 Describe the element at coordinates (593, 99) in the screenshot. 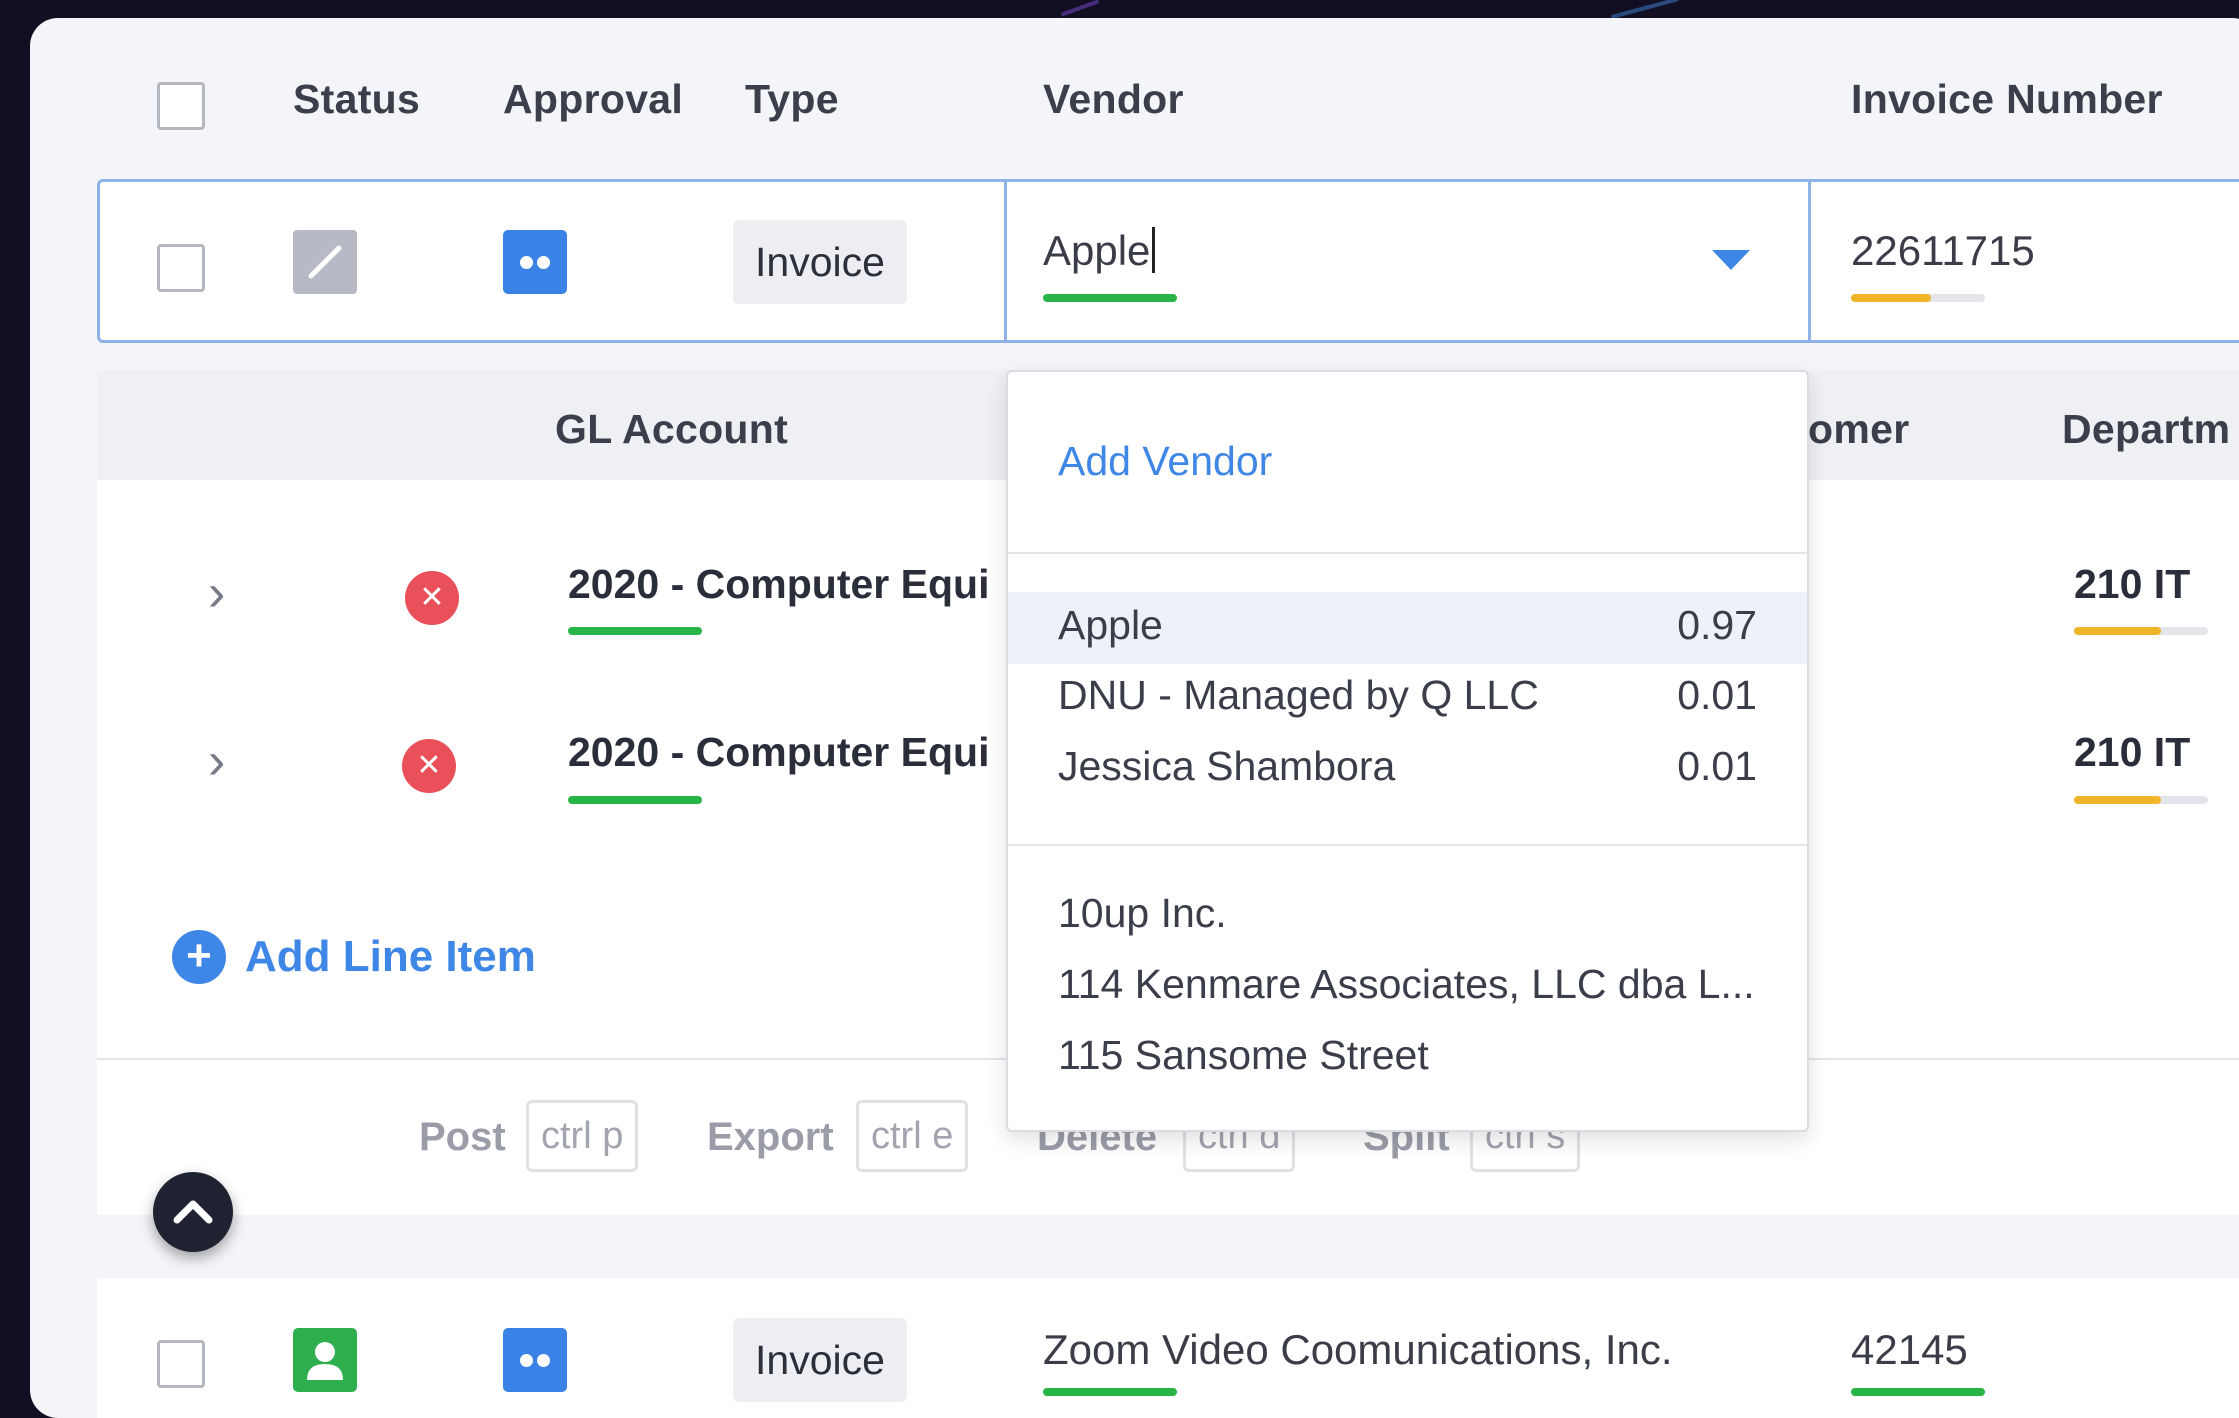

I see `header-approval: Approval` at that location.